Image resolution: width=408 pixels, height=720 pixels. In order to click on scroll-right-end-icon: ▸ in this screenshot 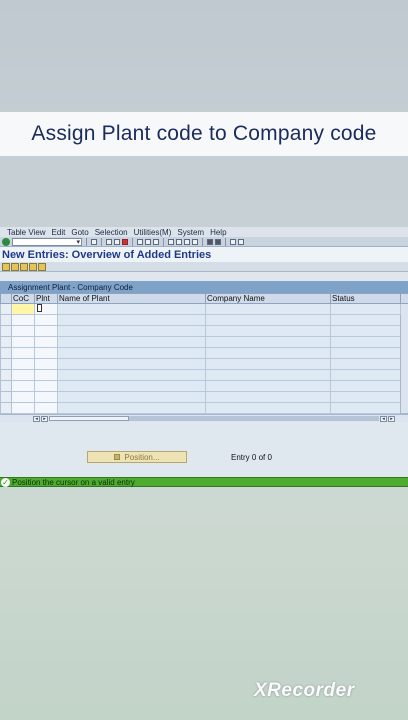, I will do `click(391, 418)`.